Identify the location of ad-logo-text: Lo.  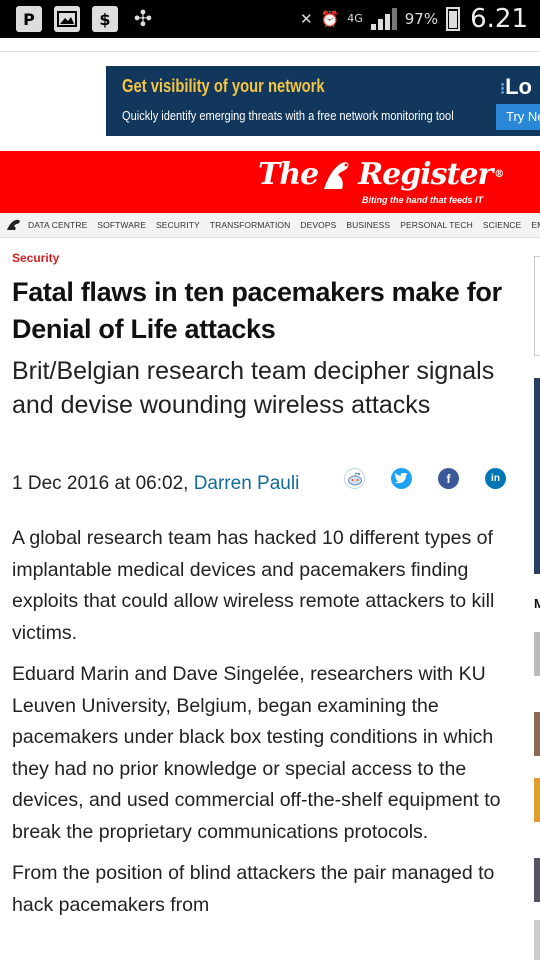
(518, 86).